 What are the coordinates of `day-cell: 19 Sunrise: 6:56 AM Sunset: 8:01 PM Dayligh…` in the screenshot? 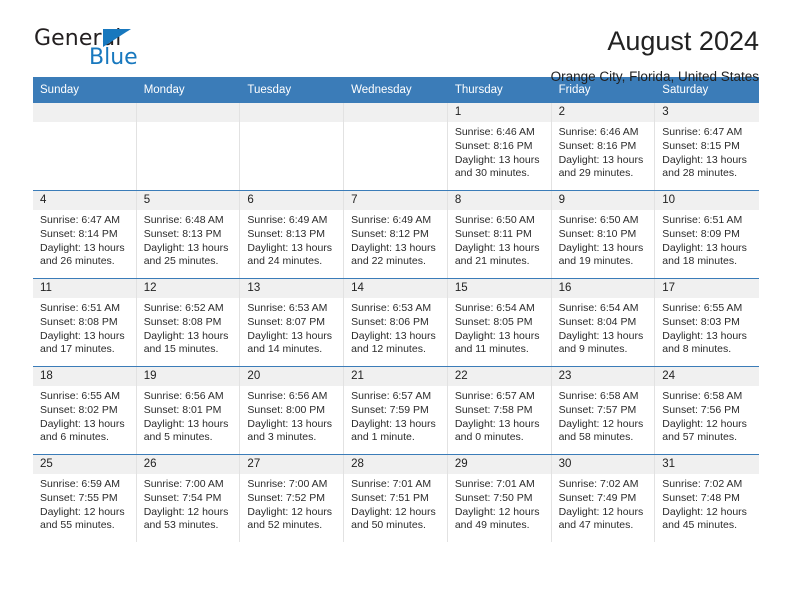 It's located at (188, 411).